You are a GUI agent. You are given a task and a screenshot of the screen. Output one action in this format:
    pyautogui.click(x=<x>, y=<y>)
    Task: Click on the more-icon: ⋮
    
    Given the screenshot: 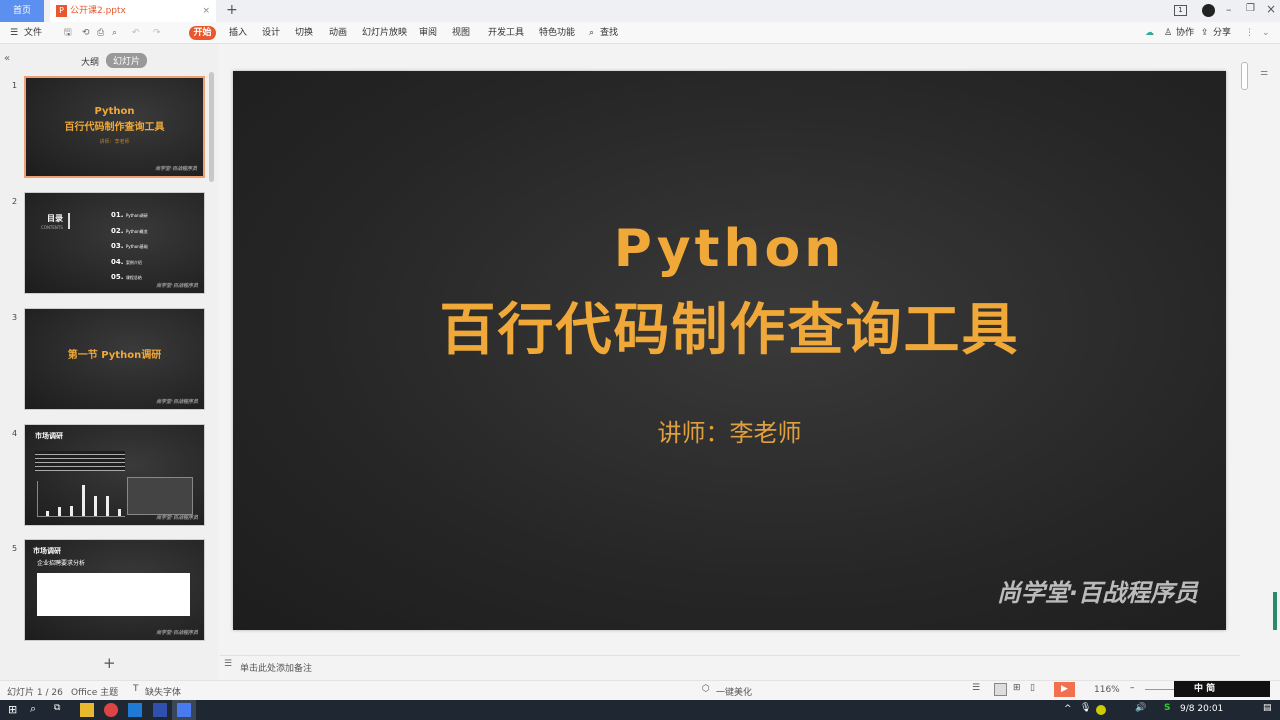 What is the action you would take?
    pyautogui.click(x=1249, y=33)
    